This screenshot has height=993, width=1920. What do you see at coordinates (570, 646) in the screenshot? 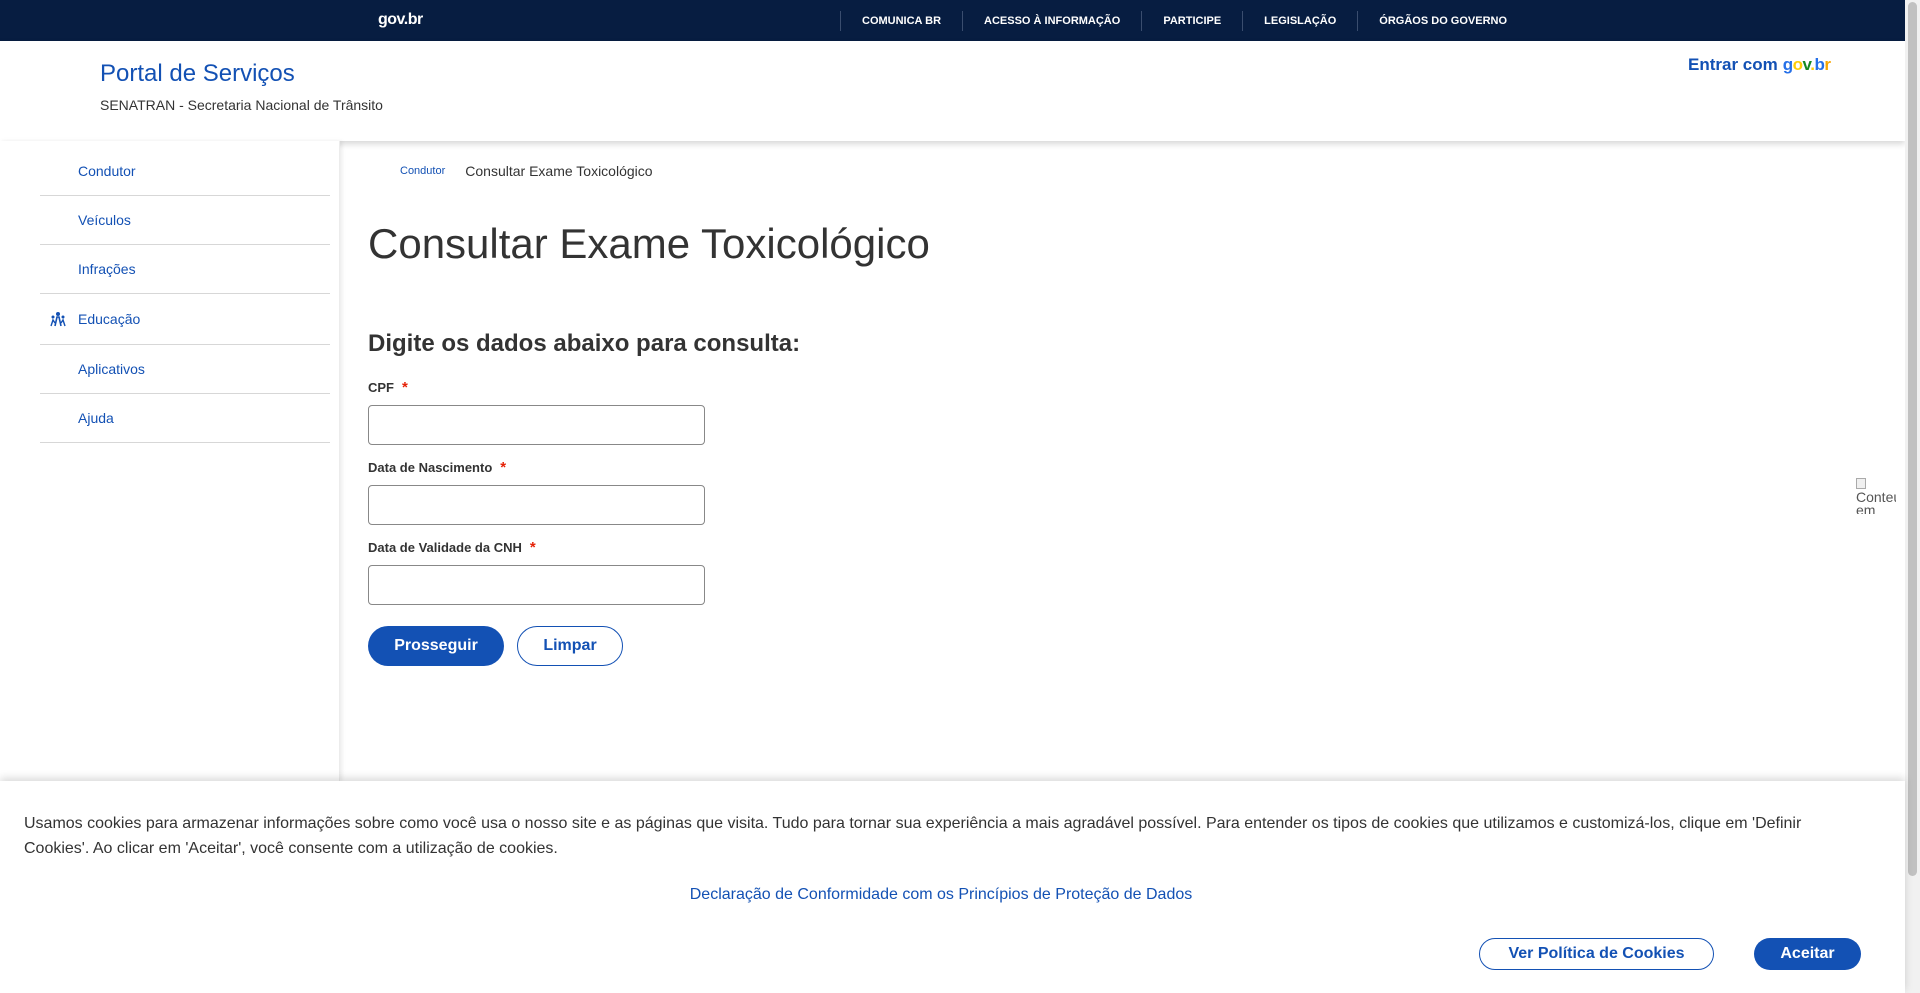
I see `clear-button: Limpar` at bounding box center [570, 646].